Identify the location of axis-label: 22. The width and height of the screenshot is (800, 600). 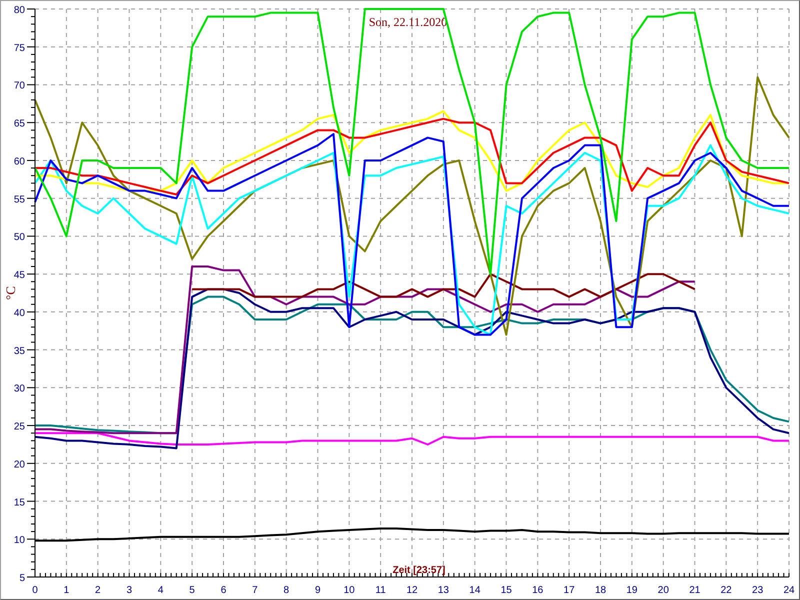
(726, 590).